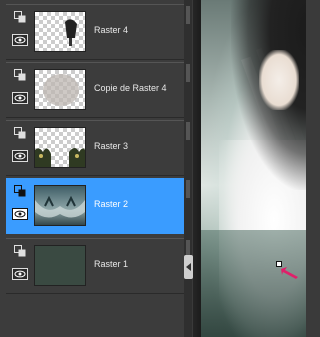 This screenshot has width=320, height=337. Describe the element at coordinates (188, 168) in the screenshot. I see `panel-scrollbar` at that location.